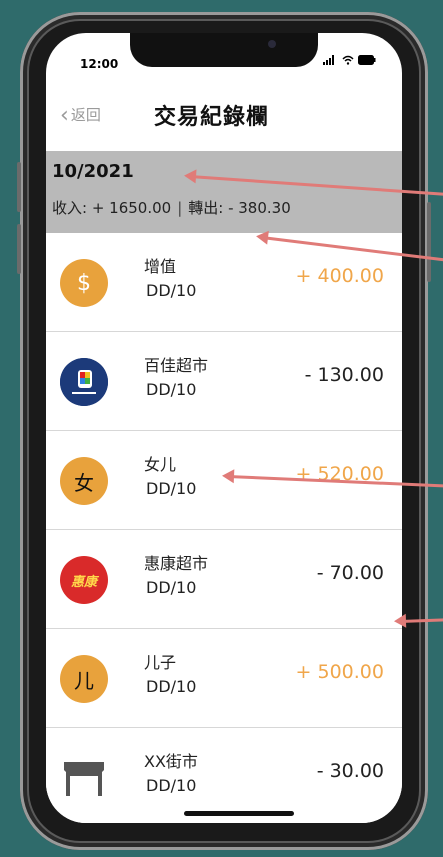 The height and width of the screenshot is (857, 443). I want to click on transaction-row: 儿 儿子 DD/10 + 500.00, so click(224, 678).